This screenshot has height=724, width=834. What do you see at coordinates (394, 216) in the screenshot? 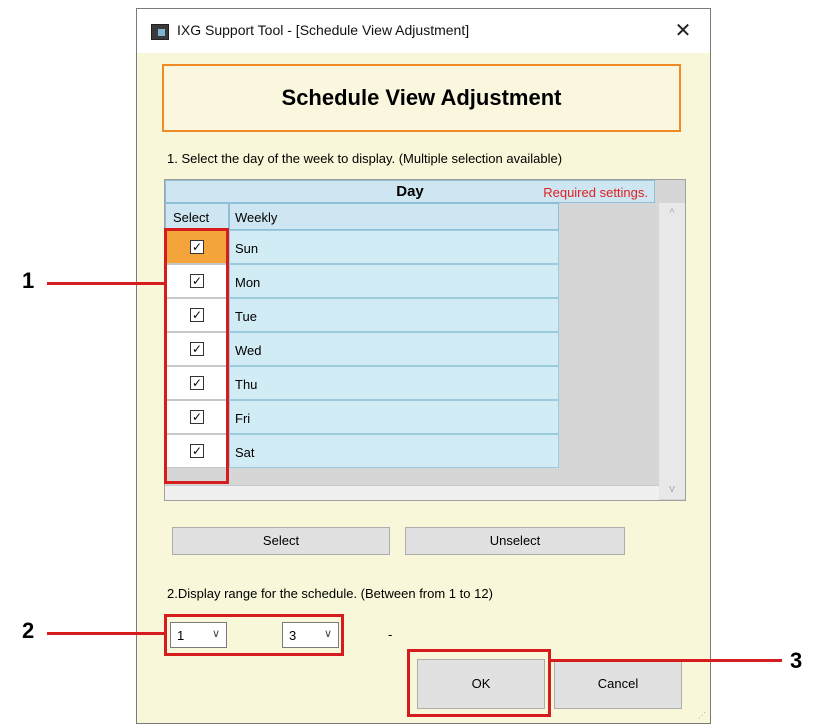
I see `weekly-column-header: Weekly` at bounding box center [394, 216].